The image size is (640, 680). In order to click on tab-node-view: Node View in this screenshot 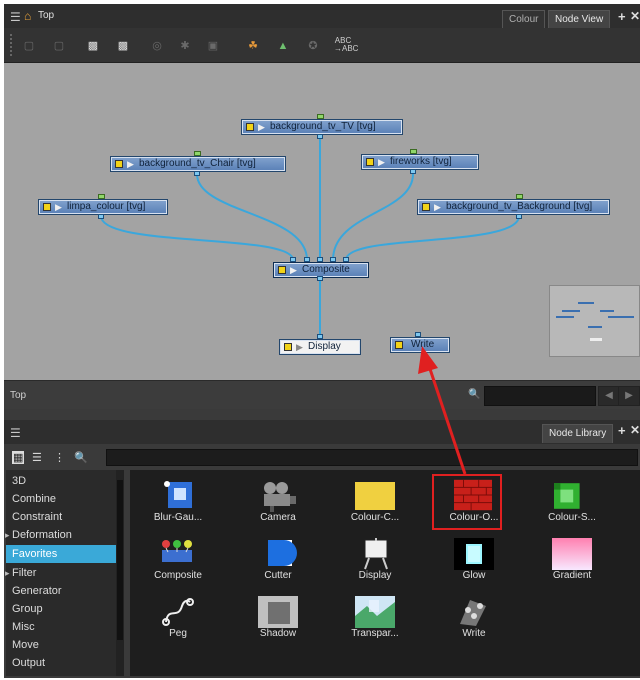, I will do `click(579, 19)`.